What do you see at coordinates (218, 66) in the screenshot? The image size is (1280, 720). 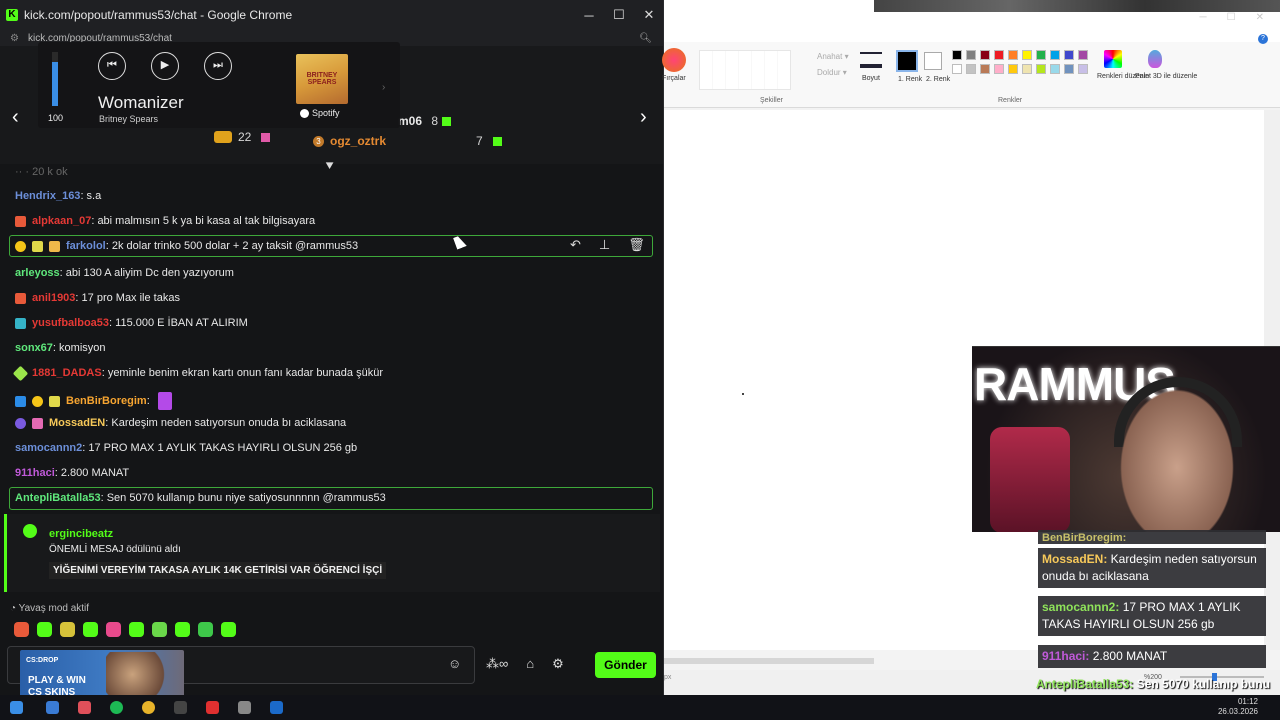 I see `next-track-button: ⏭` at bounding box center [218, 66].